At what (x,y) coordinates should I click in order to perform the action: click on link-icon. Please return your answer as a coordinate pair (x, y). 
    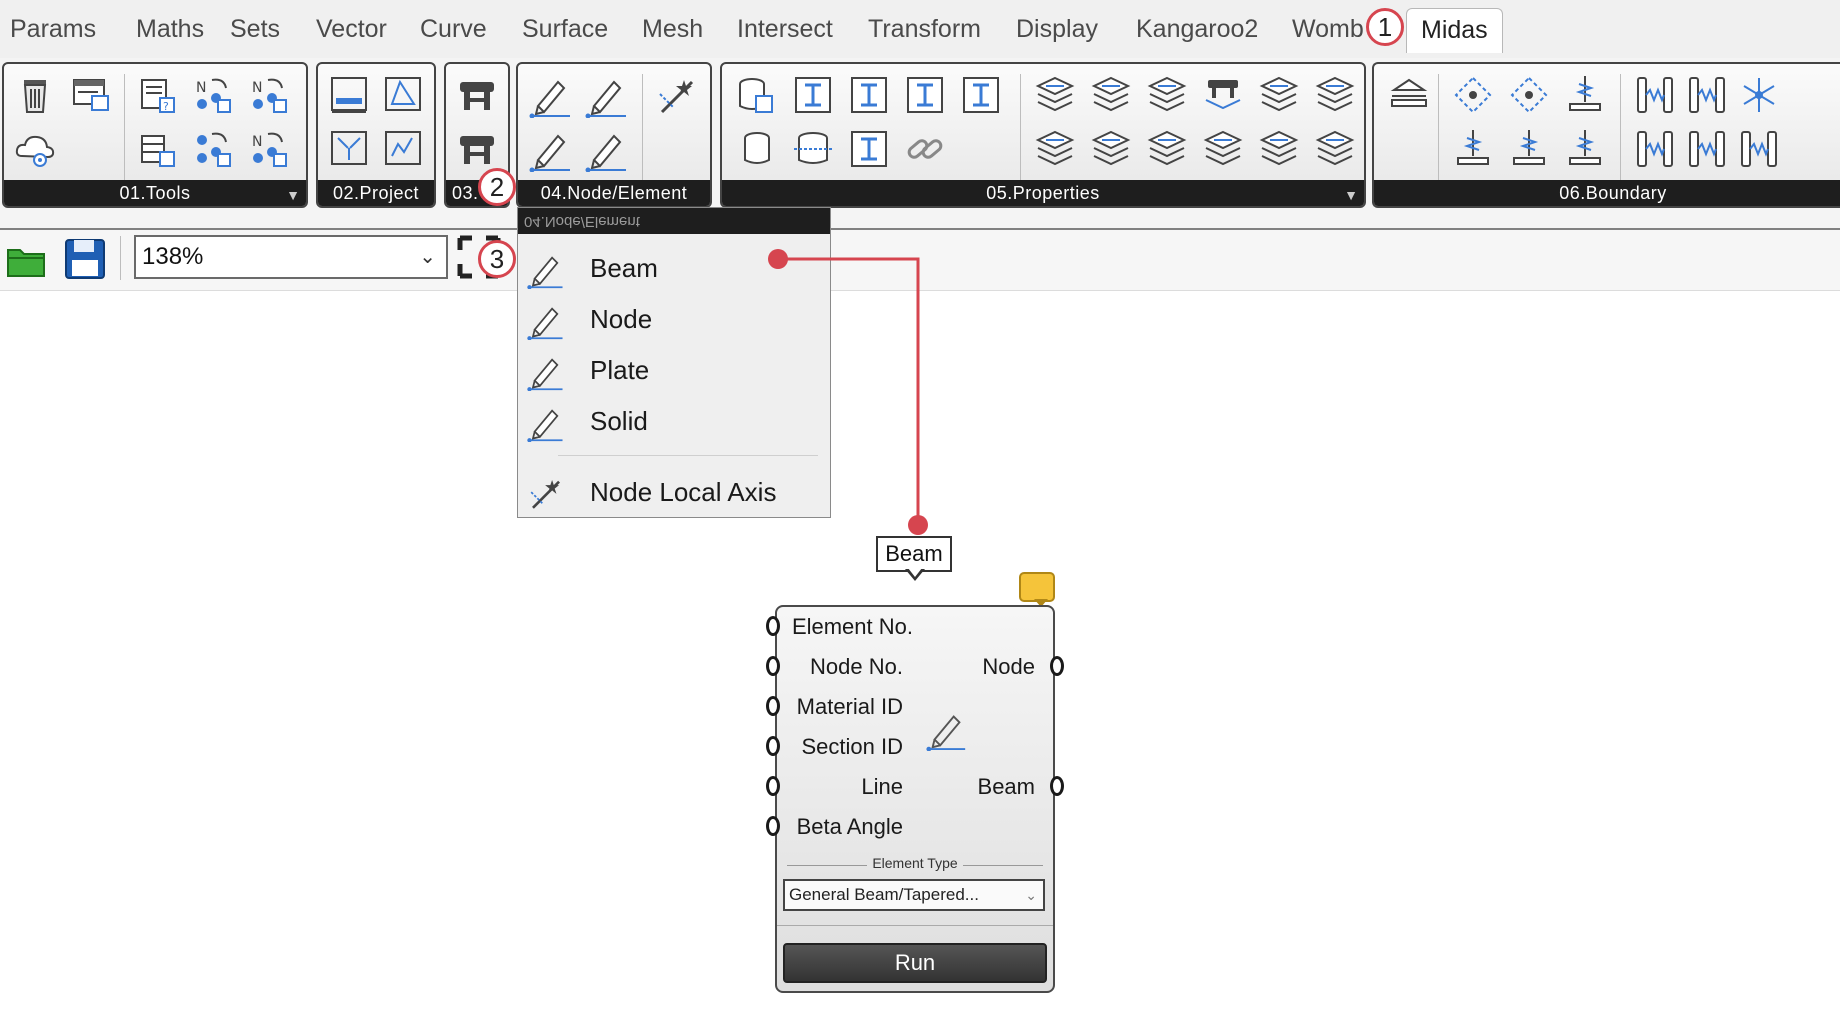
    Looking at the image, I should click on (925, 149).